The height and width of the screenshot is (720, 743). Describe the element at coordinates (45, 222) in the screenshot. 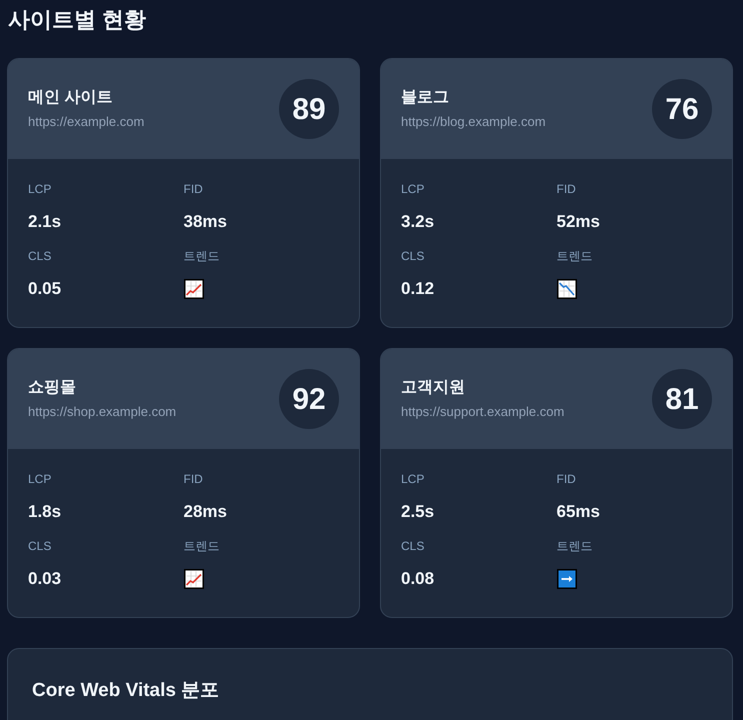

I see `metric-value: 2.1s` at that location.